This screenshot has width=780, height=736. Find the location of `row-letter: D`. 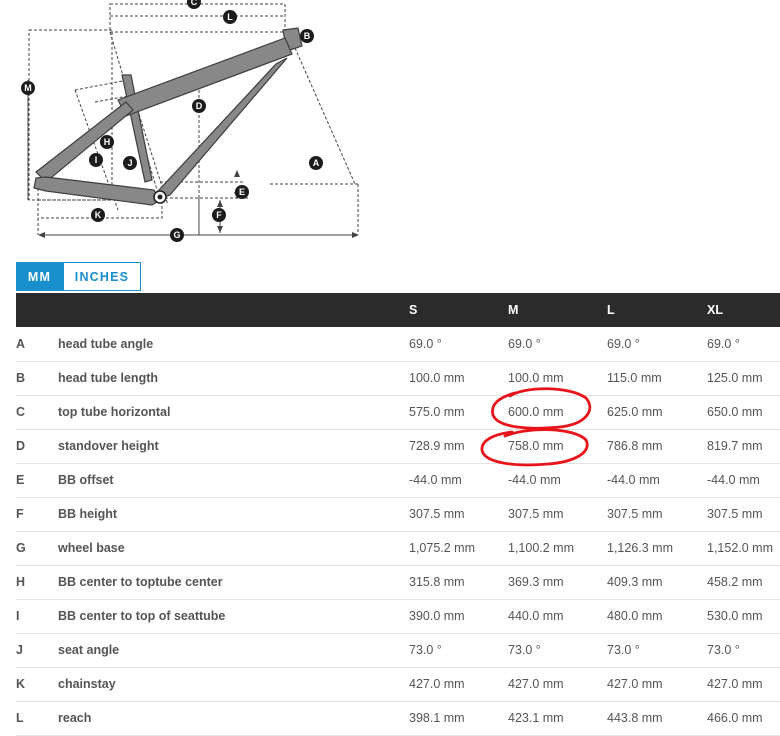

row-letter: D is located at coordinates (21, 446).